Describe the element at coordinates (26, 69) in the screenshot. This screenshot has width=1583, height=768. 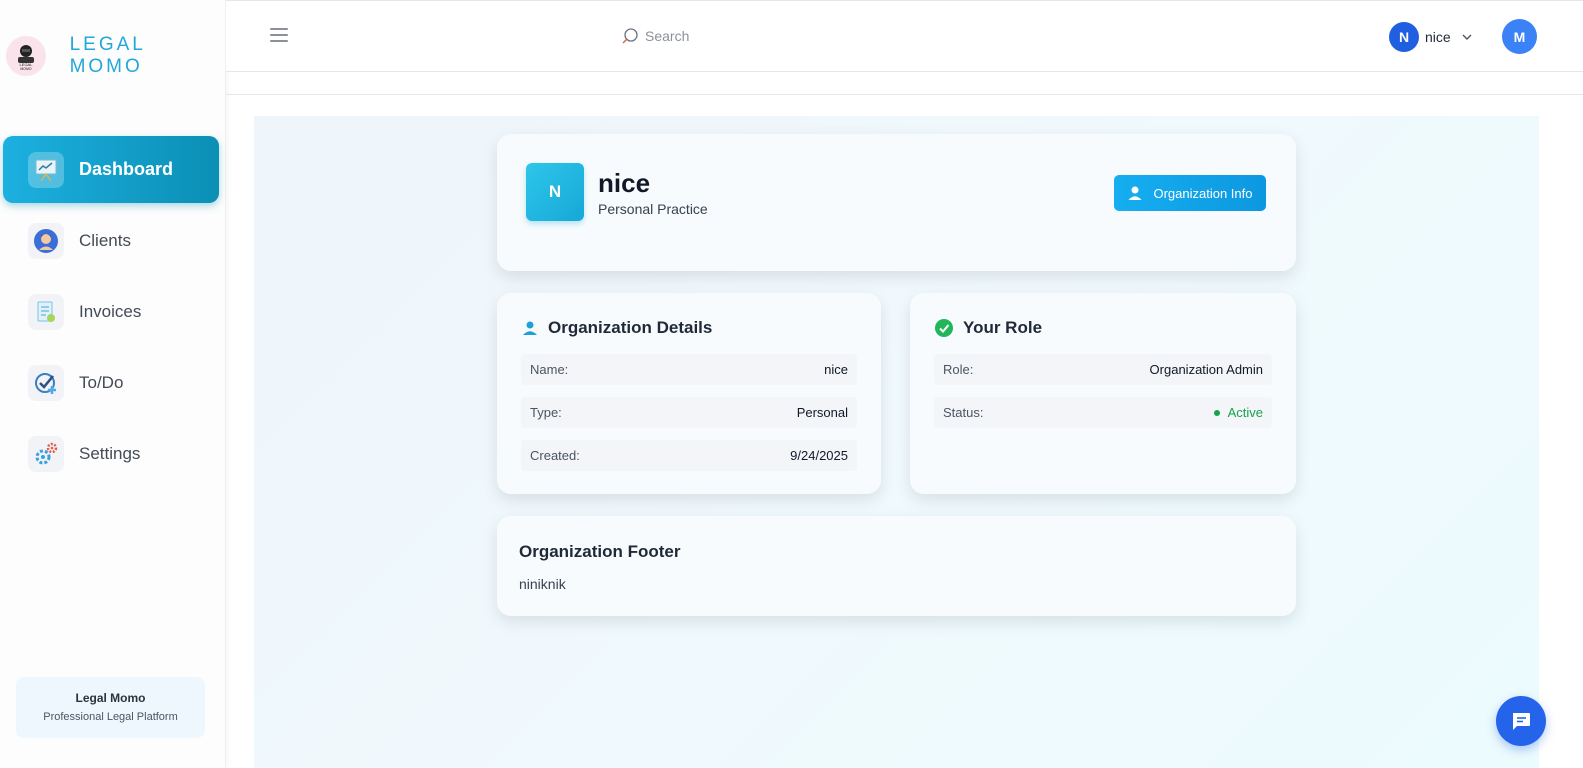
I see `svg-text: MOMO` at that location.